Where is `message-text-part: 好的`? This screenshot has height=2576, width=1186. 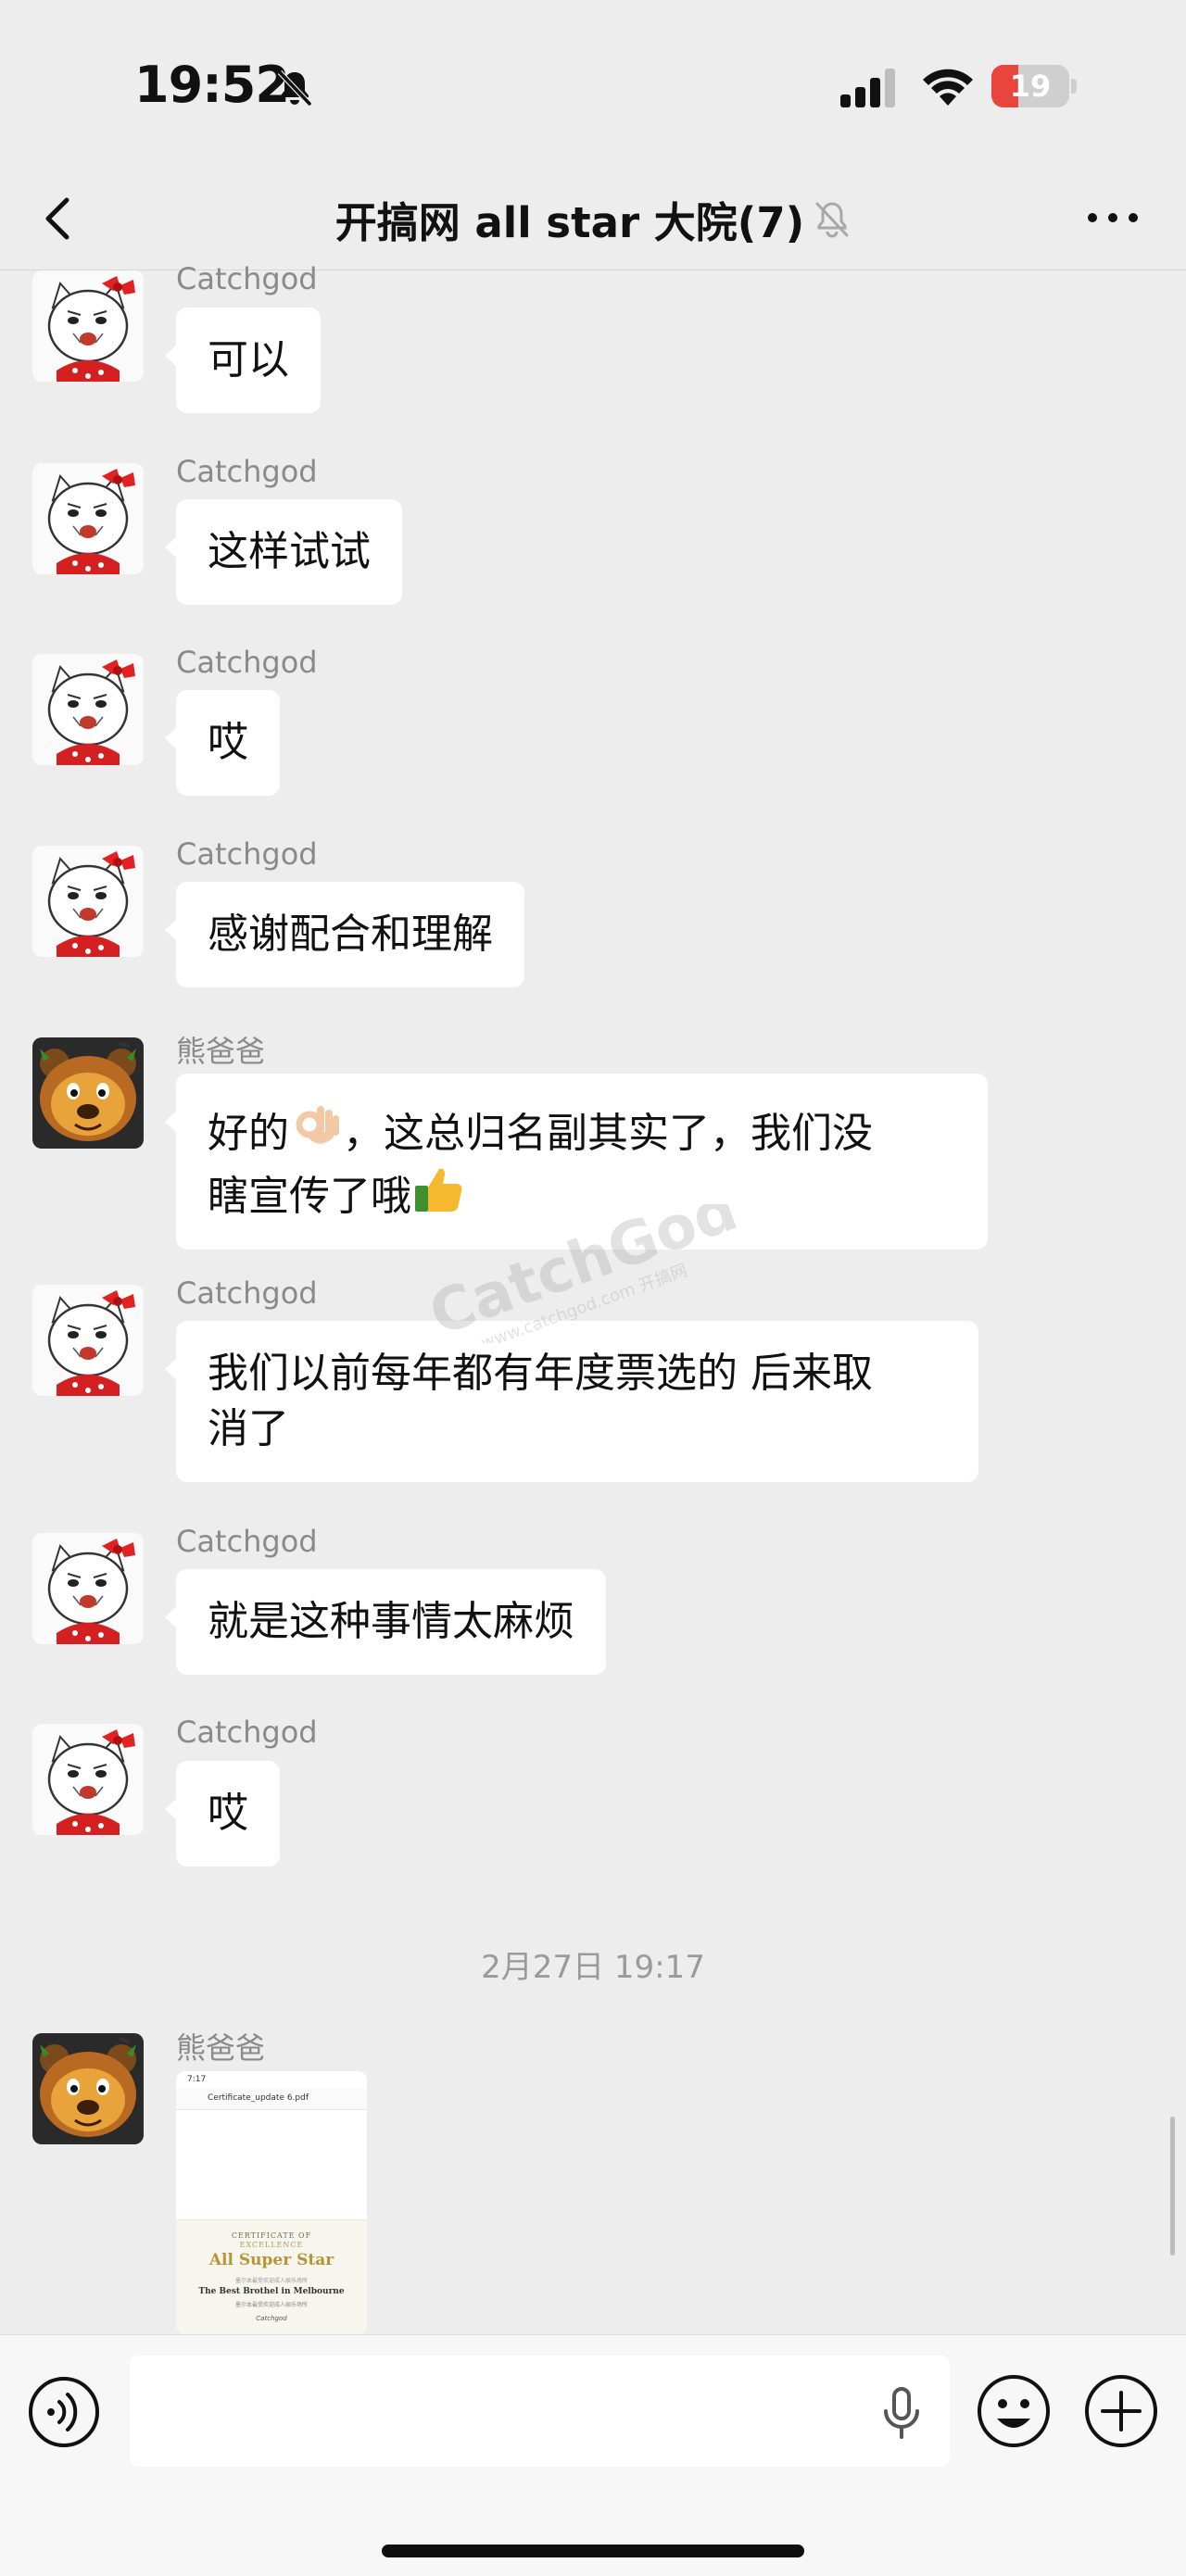
message-text-part: 好的 is located at coordinates (248, 1133).